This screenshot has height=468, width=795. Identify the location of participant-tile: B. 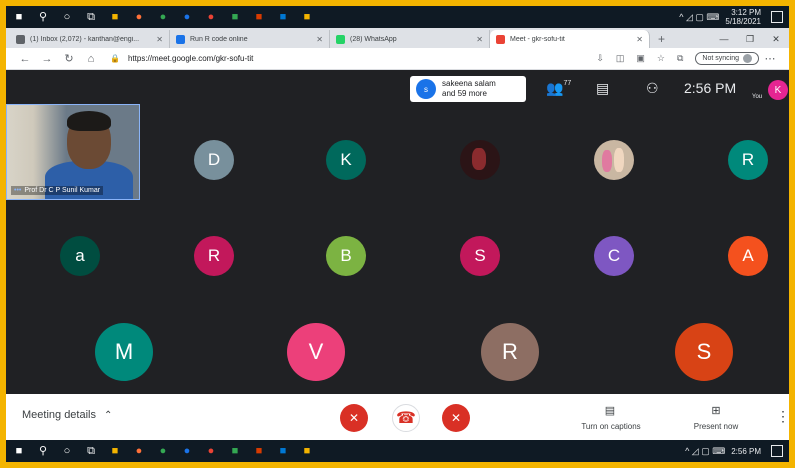
(346, 256).